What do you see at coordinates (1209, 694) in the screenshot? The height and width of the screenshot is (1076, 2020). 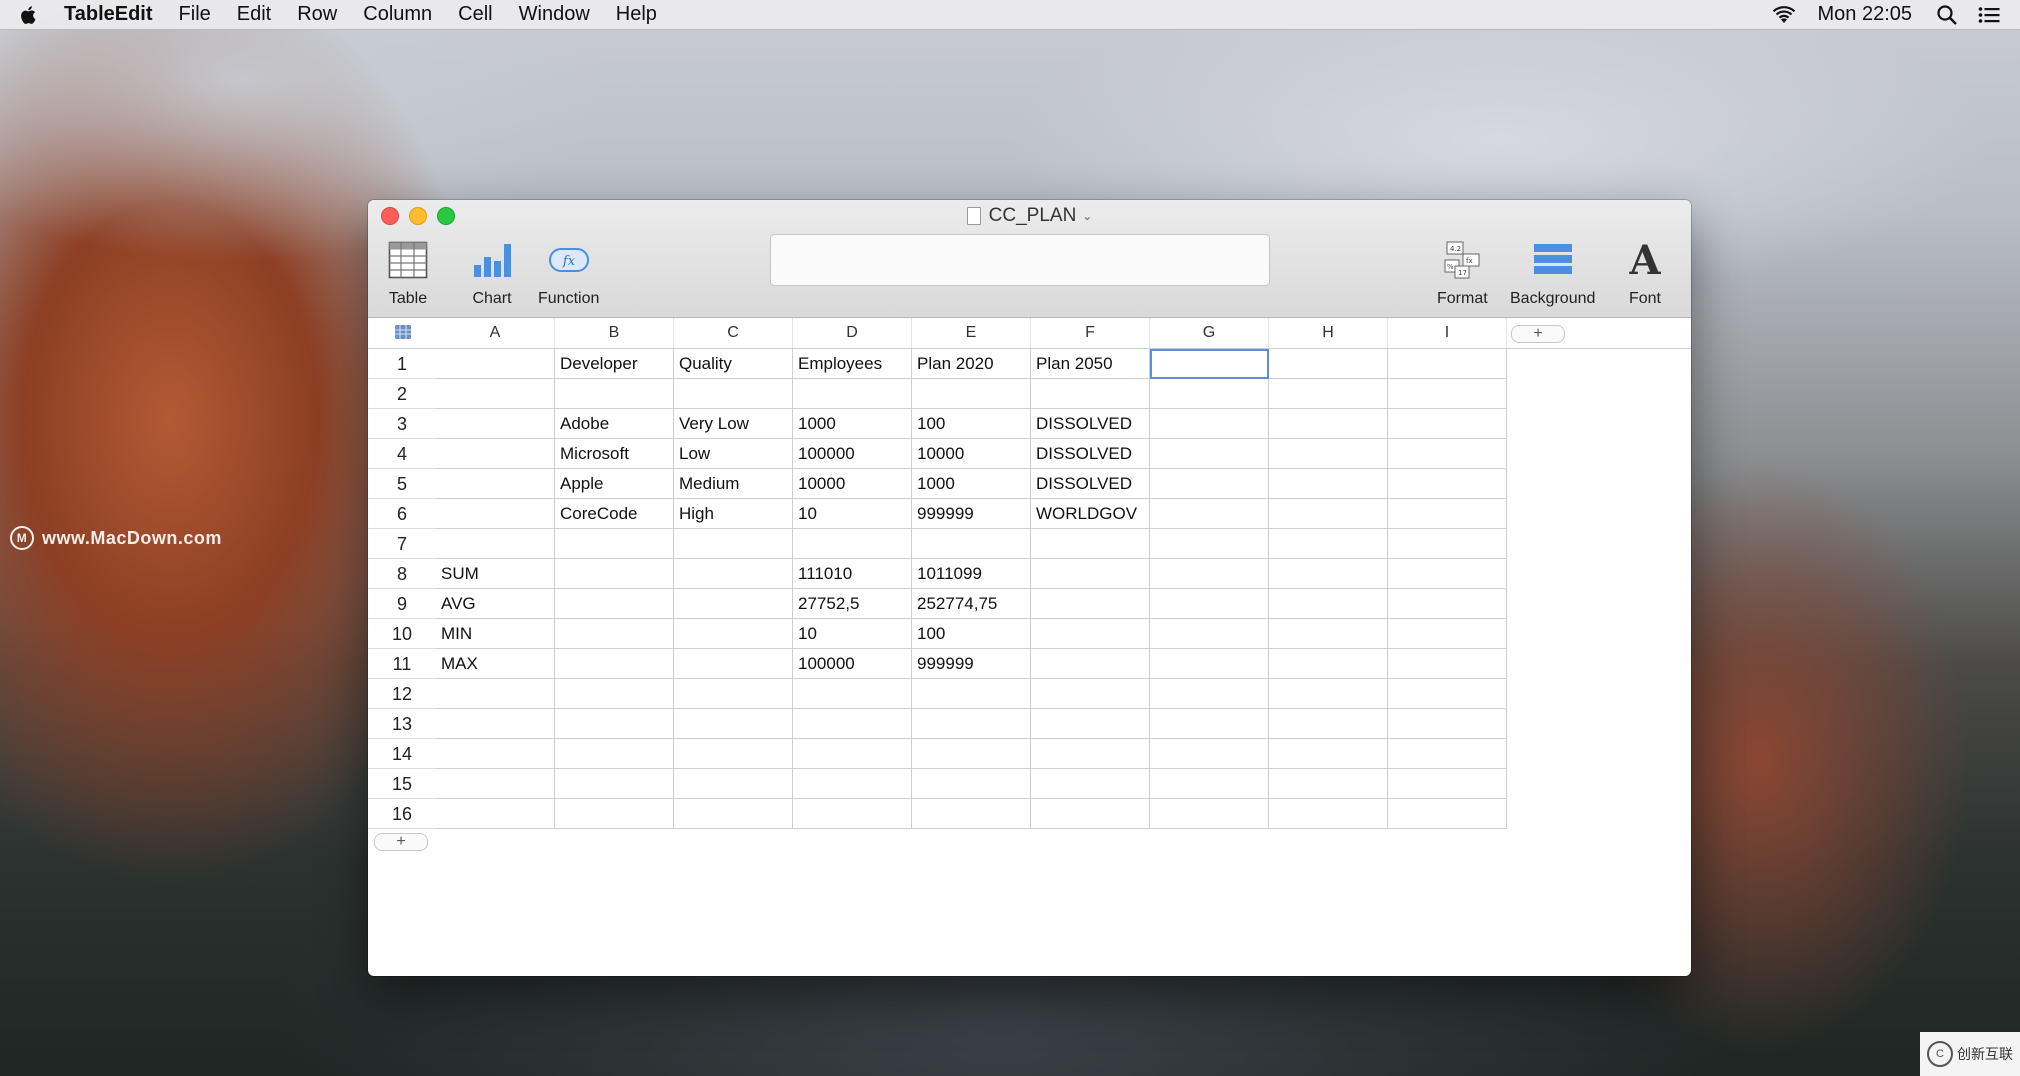 I see `cell-g12` at bounding box center [1209, 694].